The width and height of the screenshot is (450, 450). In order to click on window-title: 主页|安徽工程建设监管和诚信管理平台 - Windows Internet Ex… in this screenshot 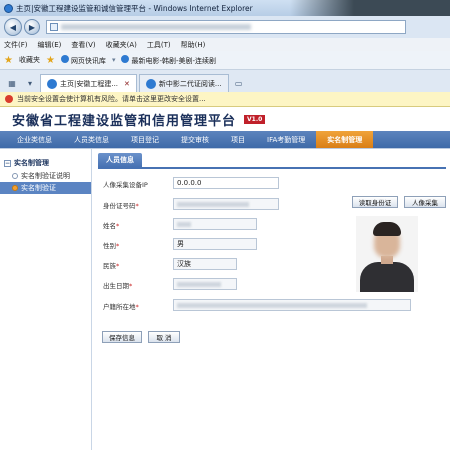, I will do `click(134, 8)`.